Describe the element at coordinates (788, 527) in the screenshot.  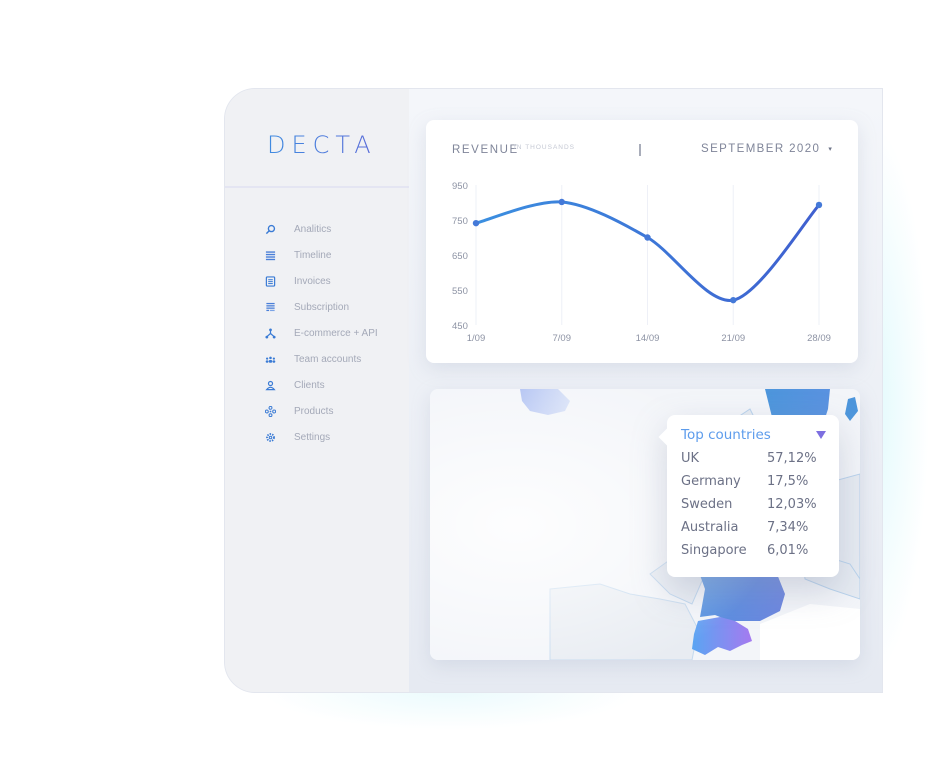
I see `country-value: 7,34%` at that location.